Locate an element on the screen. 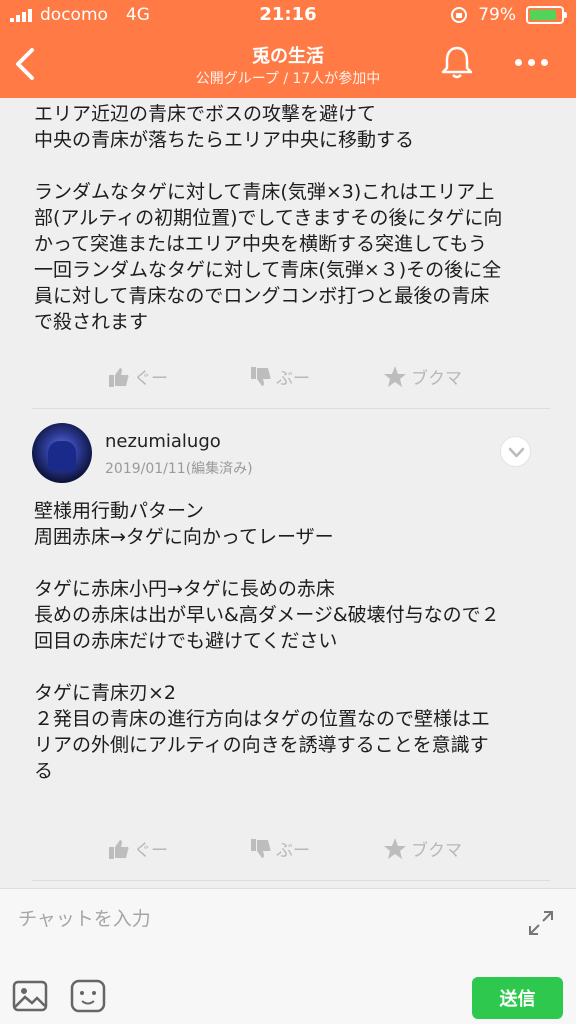 The height and width of the screenshot is (1024, 576). post-date: 2019/01/11(編集済み) is located at coordinates (179, 469).